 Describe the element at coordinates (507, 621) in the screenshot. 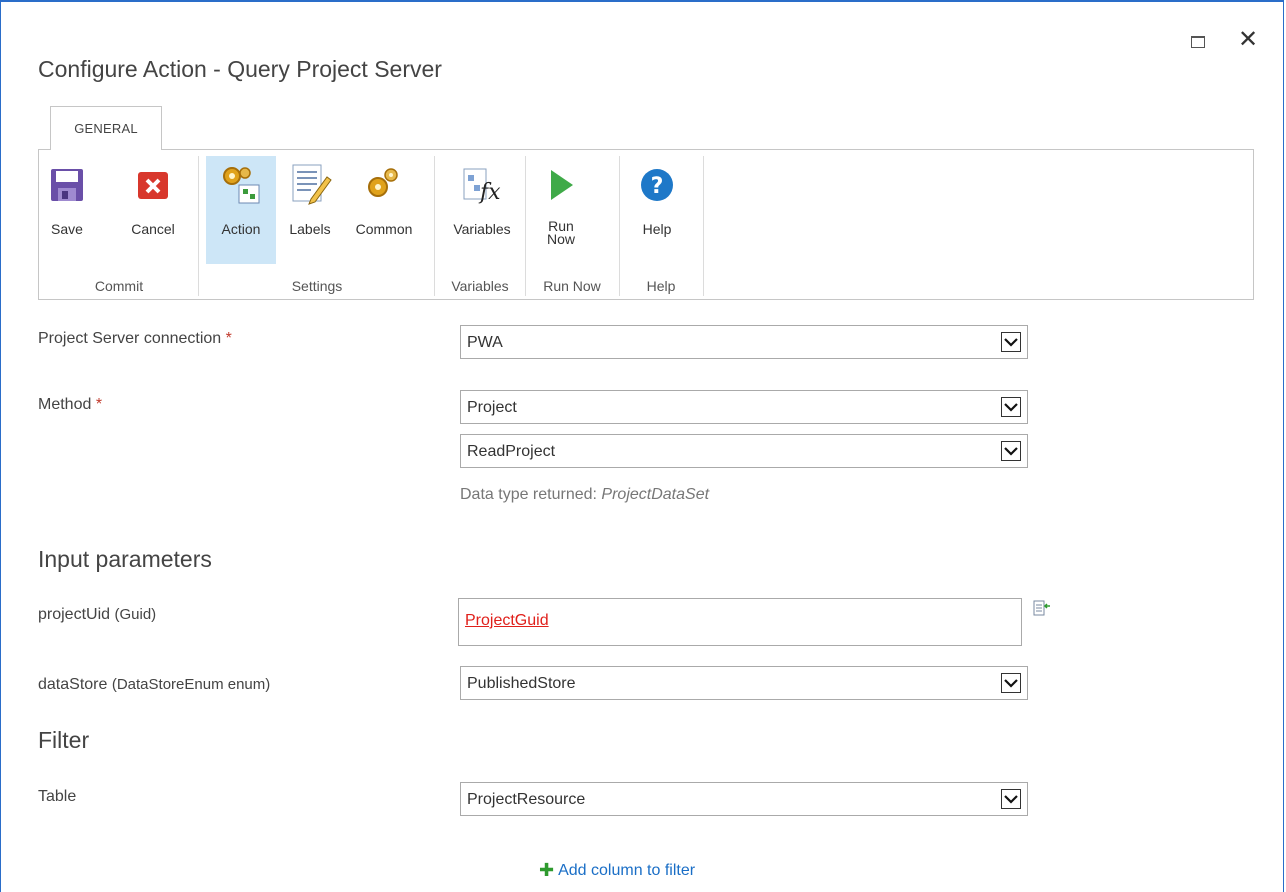

I see `project-guid-token: ProjectGuid` at that location.